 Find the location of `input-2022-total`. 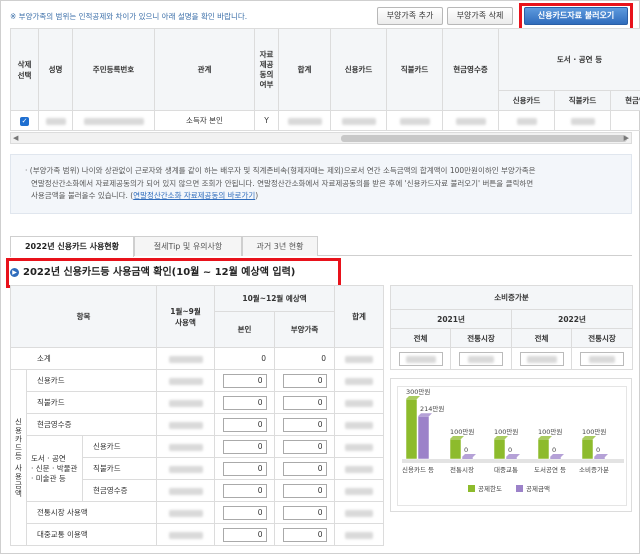

input-2022-total is located at coordinates (541, 358).